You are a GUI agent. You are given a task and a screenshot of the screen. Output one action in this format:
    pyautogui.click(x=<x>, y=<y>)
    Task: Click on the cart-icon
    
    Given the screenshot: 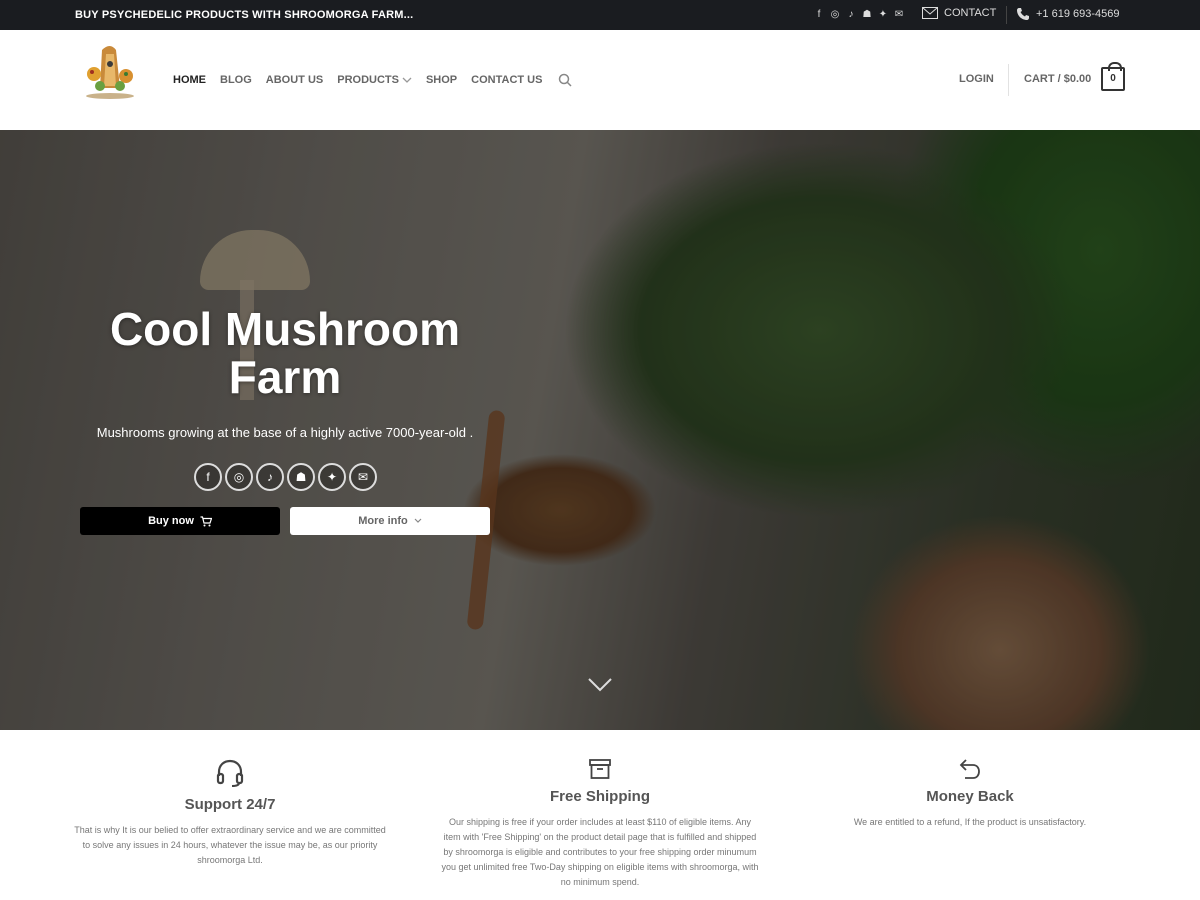 What is the action you would take?
    pyautogui.click(x=206, y=520)
    